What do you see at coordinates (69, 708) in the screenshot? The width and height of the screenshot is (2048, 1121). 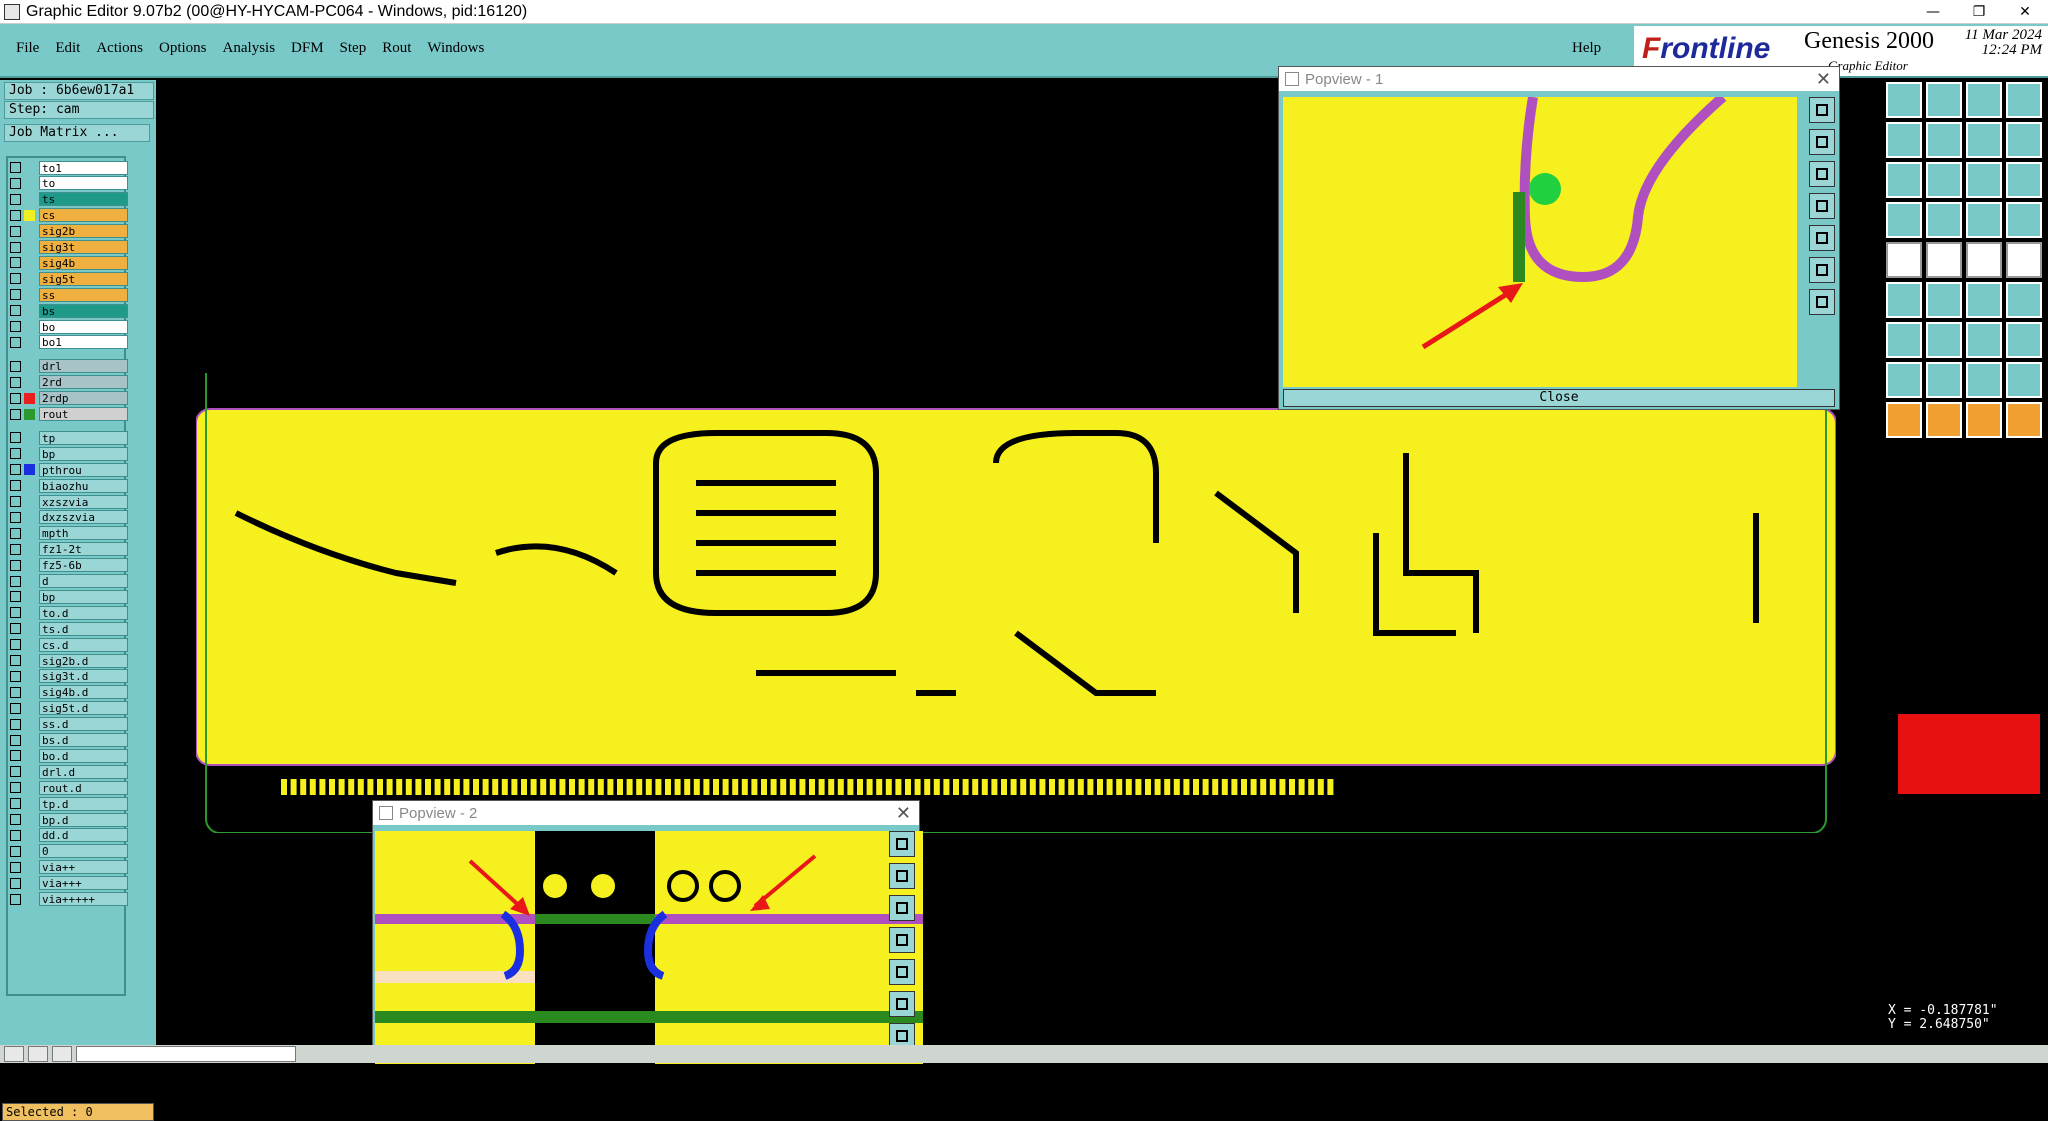 I see `layer-row: sig5t.d` at bounding box center [69, 708].